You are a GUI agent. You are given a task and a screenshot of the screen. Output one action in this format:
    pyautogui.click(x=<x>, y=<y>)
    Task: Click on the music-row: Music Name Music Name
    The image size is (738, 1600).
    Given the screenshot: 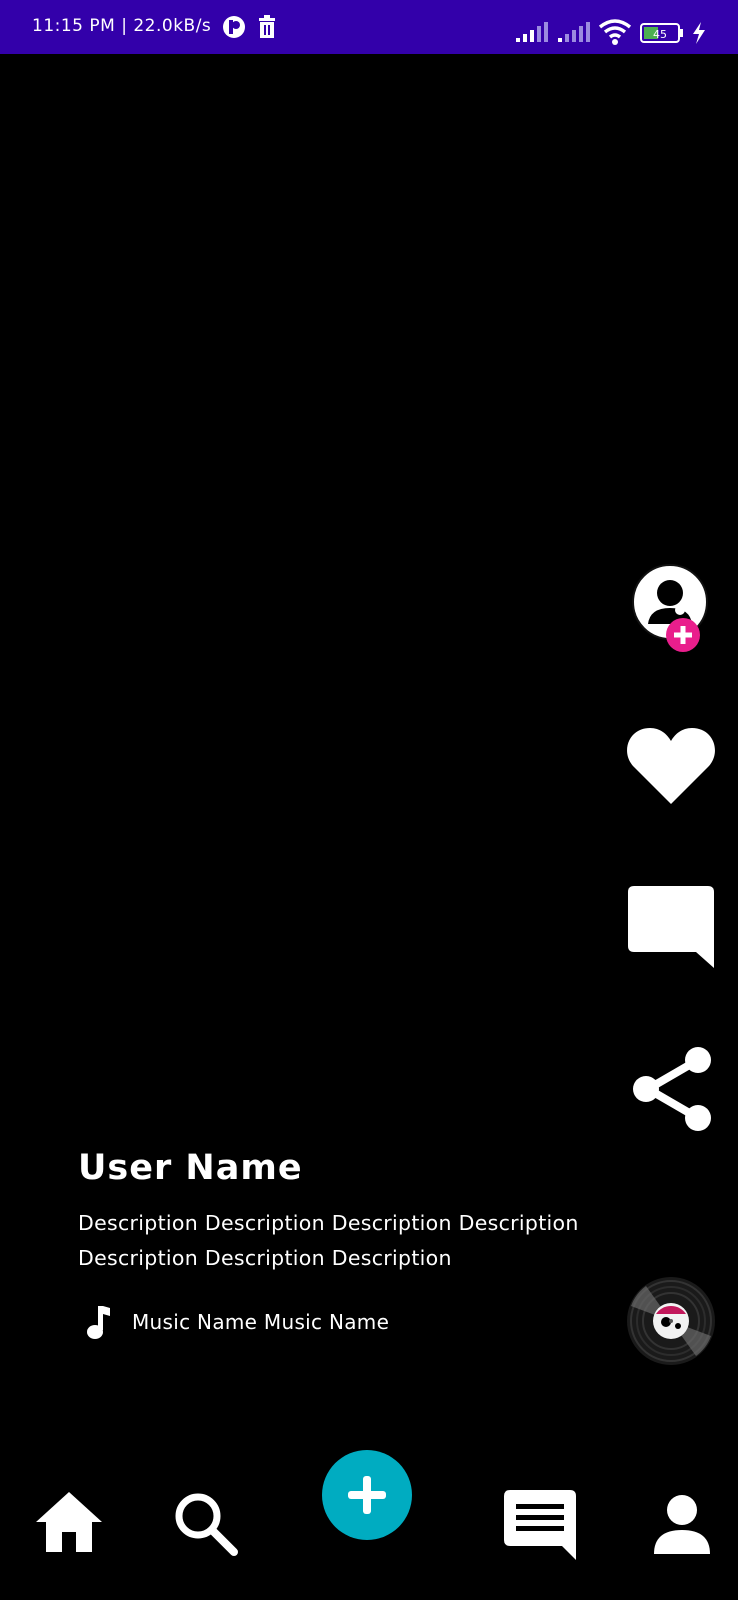 What is the action you would take?
    pyautogui.click(x=236, y=1322)
    